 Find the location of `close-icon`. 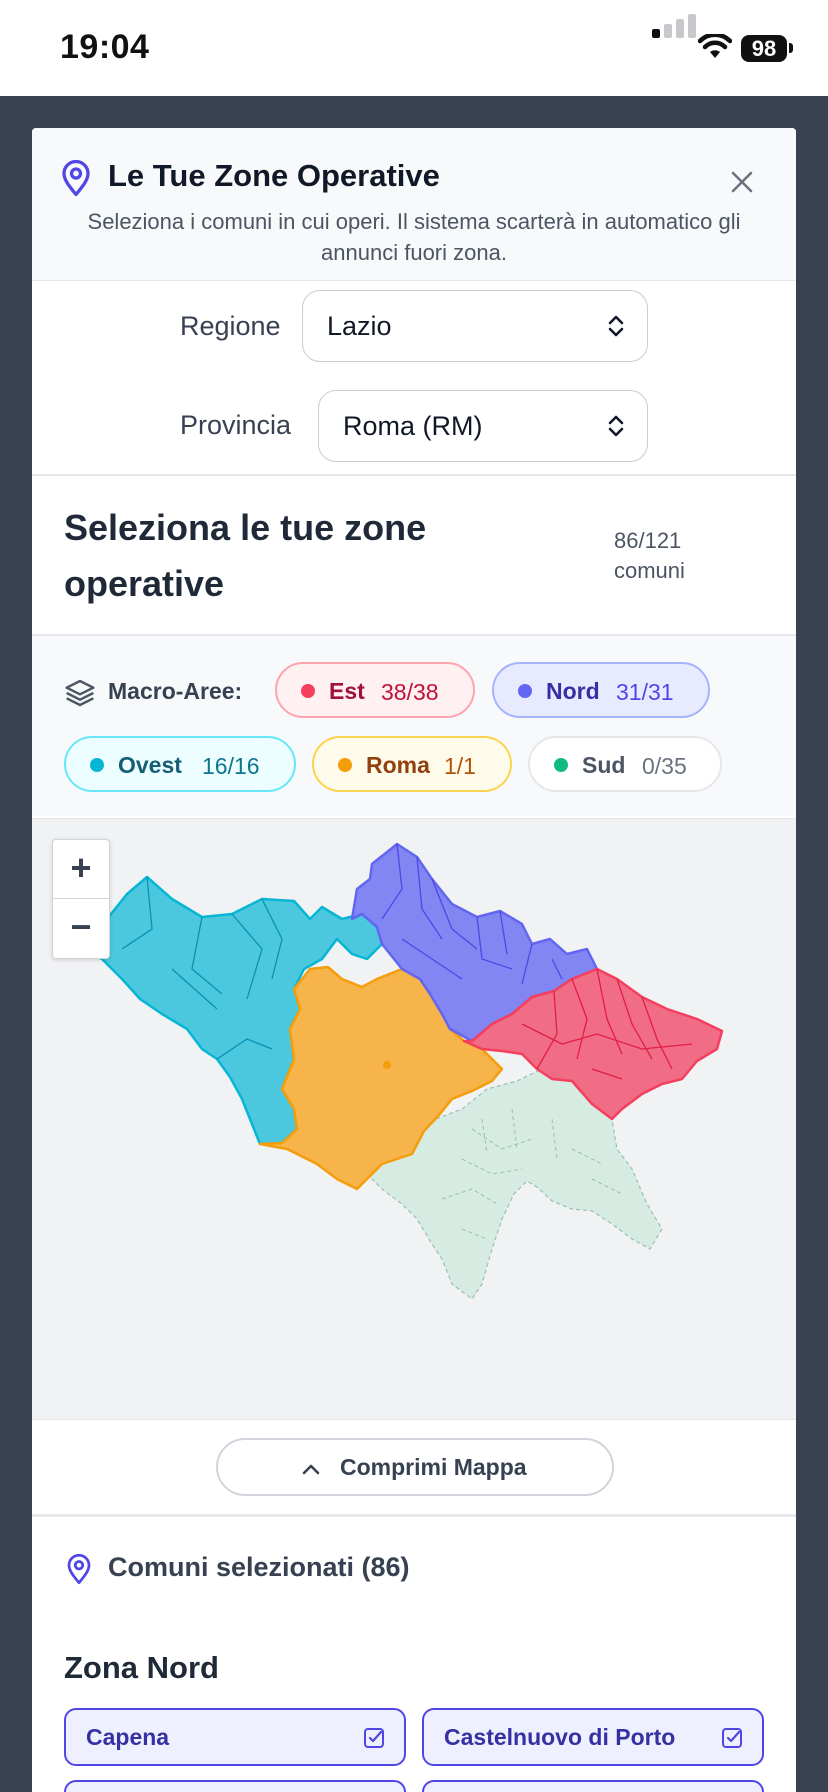

close-icon is located at coordinates (742, 182).